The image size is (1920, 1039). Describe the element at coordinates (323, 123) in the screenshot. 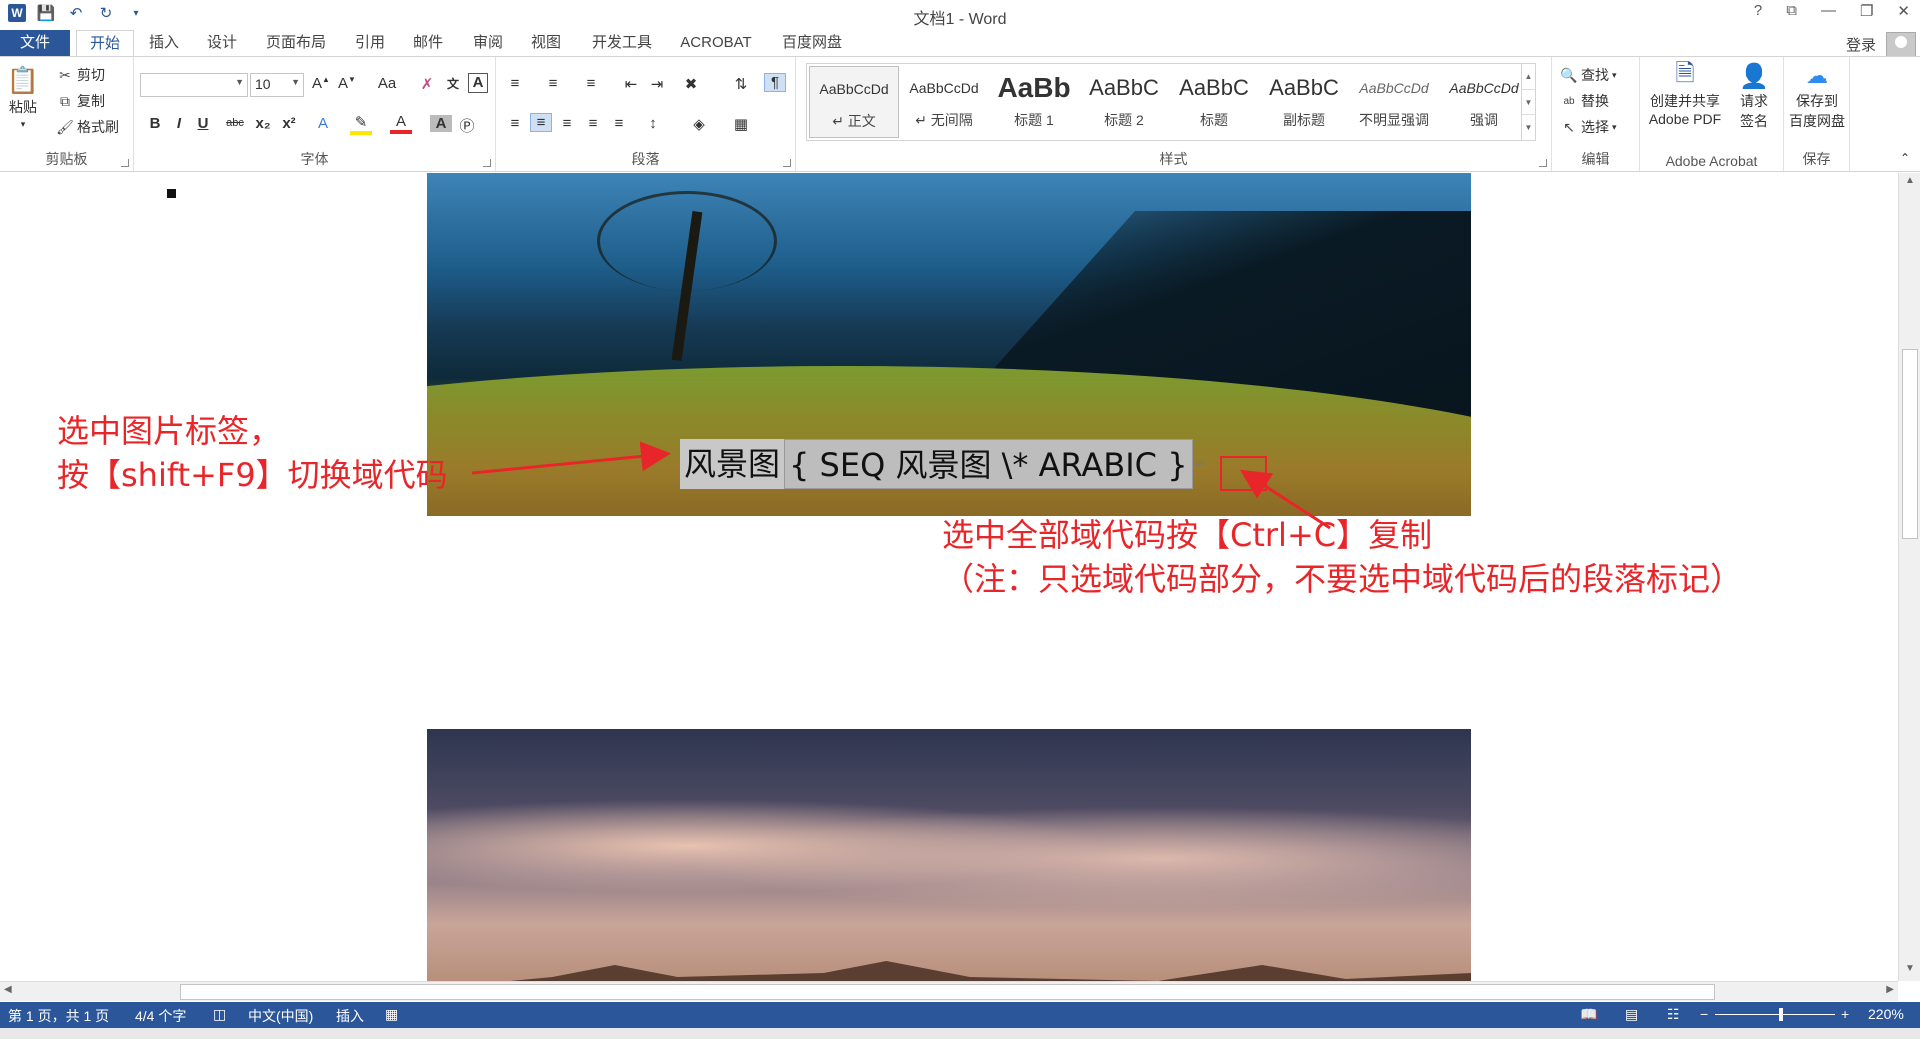

I see `text-effects-icon: A` at that location.